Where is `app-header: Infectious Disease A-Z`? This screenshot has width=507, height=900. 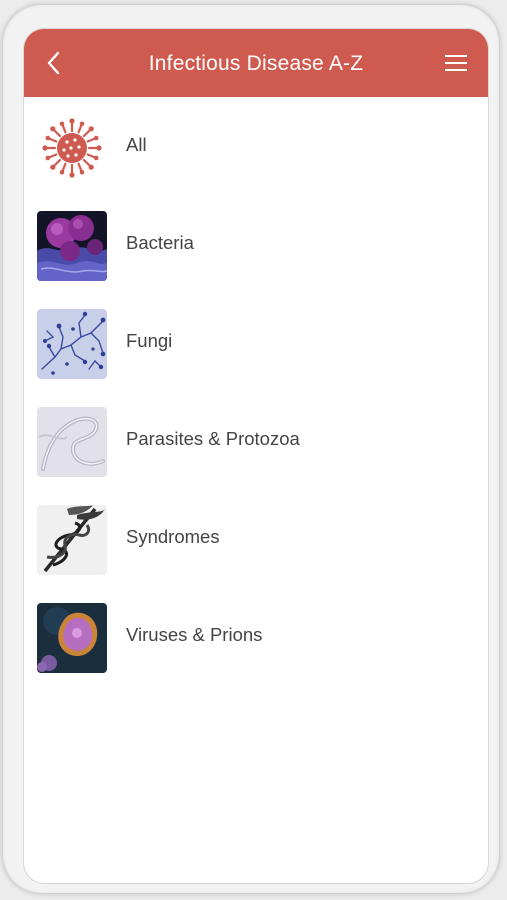
app-header: Infectious Disease A-Z is located at coordinates (256, 63).